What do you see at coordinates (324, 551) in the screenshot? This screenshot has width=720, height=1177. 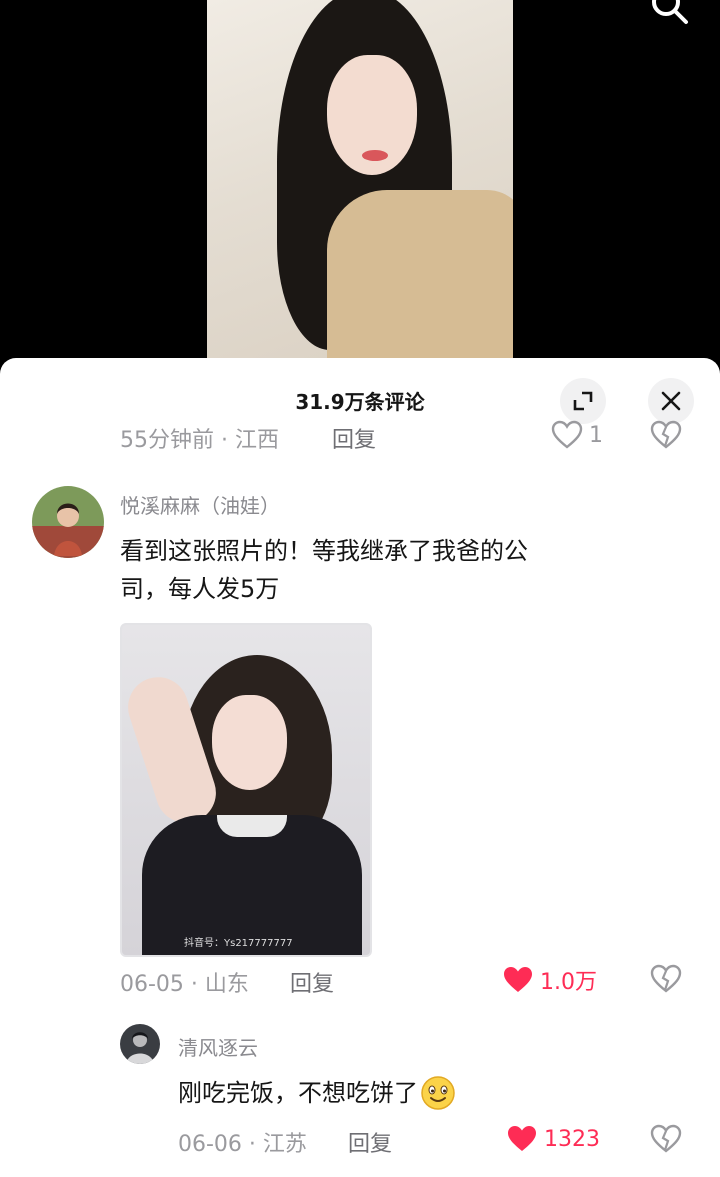 I see `comment-text-line: 看到这张照片的！等我继承了我爸的公` at bounding box center [324, 551].